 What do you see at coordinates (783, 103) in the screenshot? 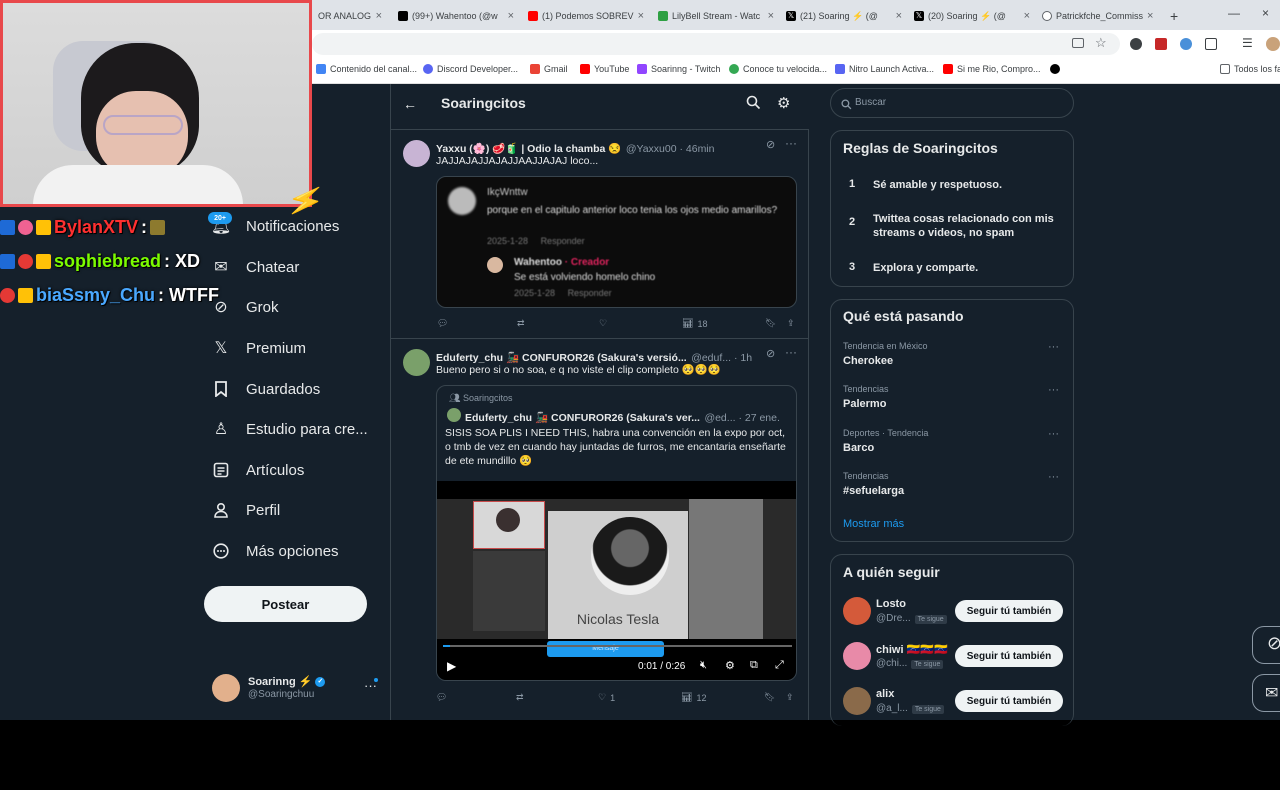
I see `gear-icon: ⚙` at bounding box center [783, 103].